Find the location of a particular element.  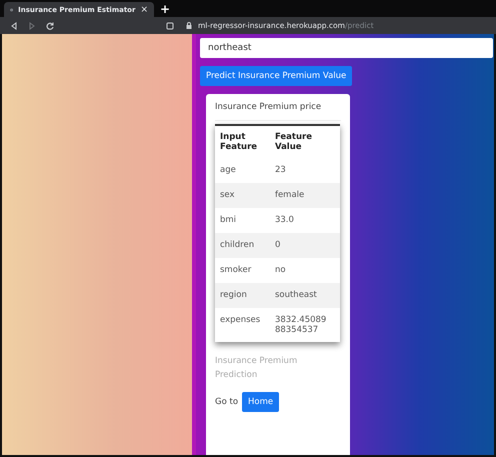

reload-button is located at coordinates (50, 26).